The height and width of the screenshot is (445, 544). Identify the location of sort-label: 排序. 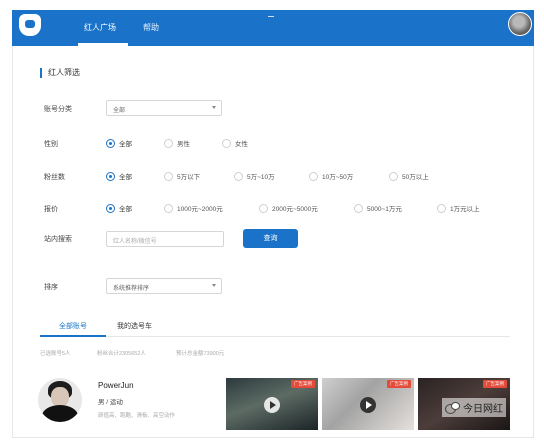
(51, 287).